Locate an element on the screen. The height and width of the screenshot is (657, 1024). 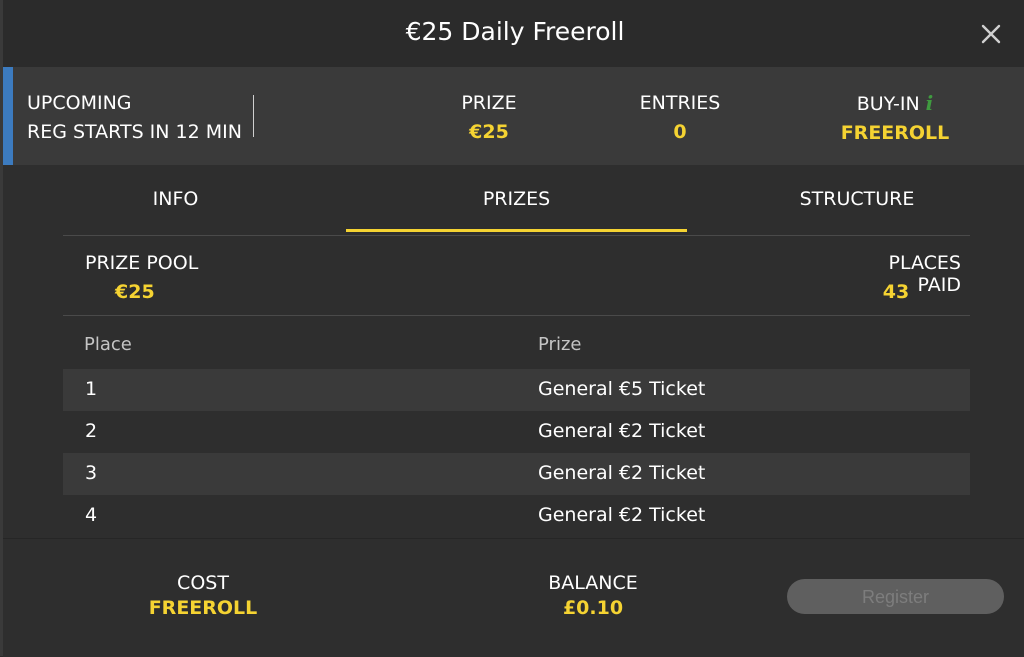
buyin-stat: BUY-IN i FREEROLL is located at coordinates (895, 118).